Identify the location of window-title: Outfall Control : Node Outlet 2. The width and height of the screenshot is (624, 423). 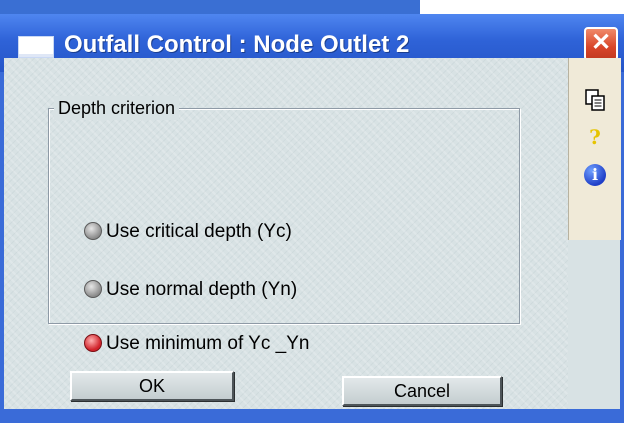
(237, 44).